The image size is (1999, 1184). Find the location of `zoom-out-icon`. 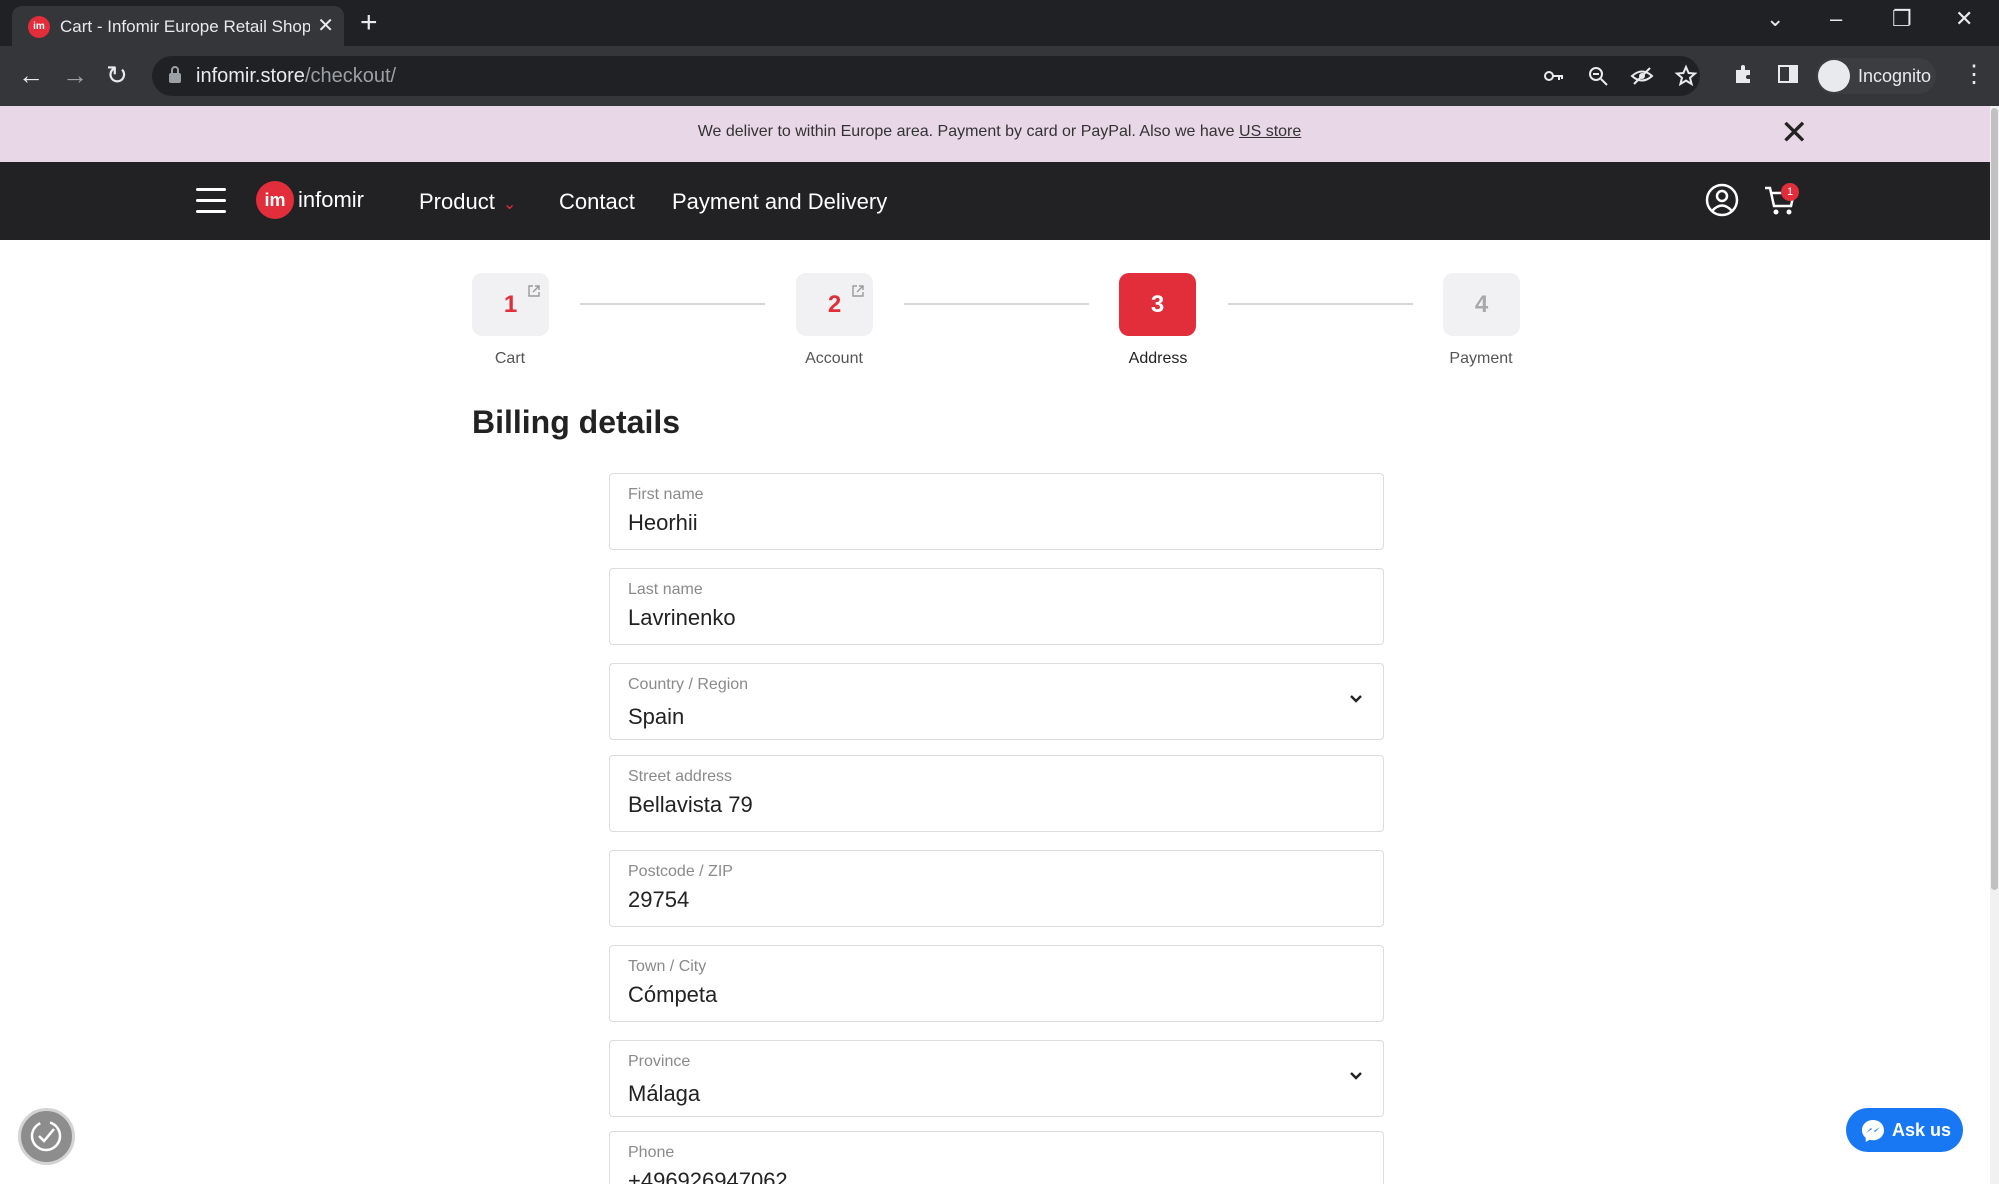

zoom-out-icon is located at coordinates (1598, 76).